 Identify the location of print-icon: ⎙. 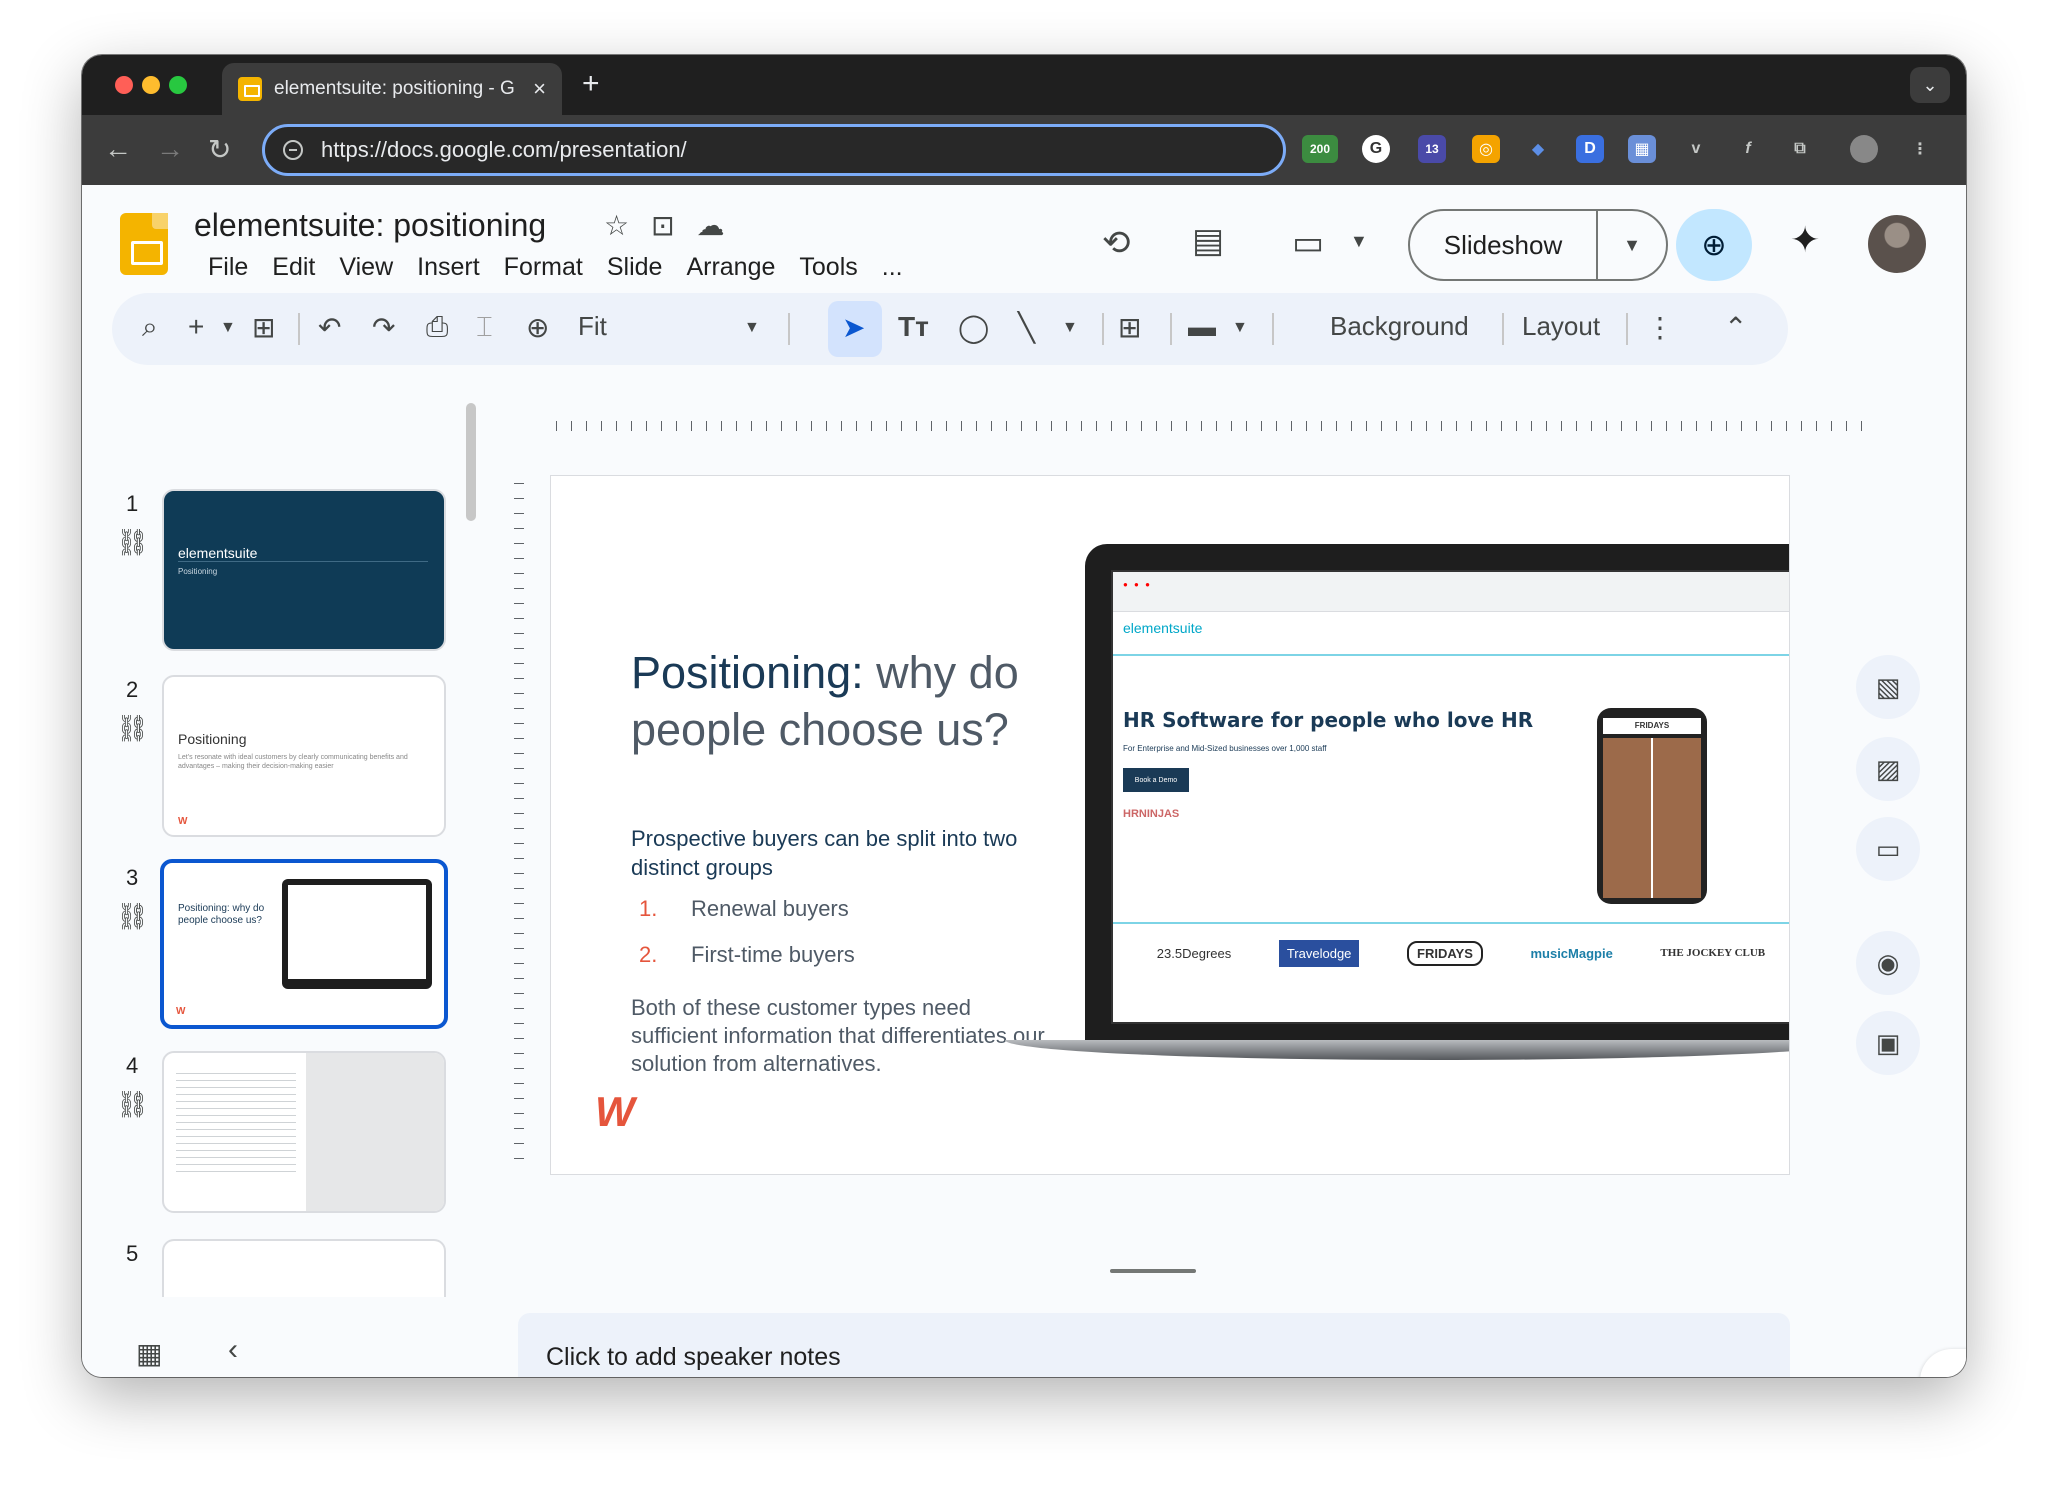
(437, 327).